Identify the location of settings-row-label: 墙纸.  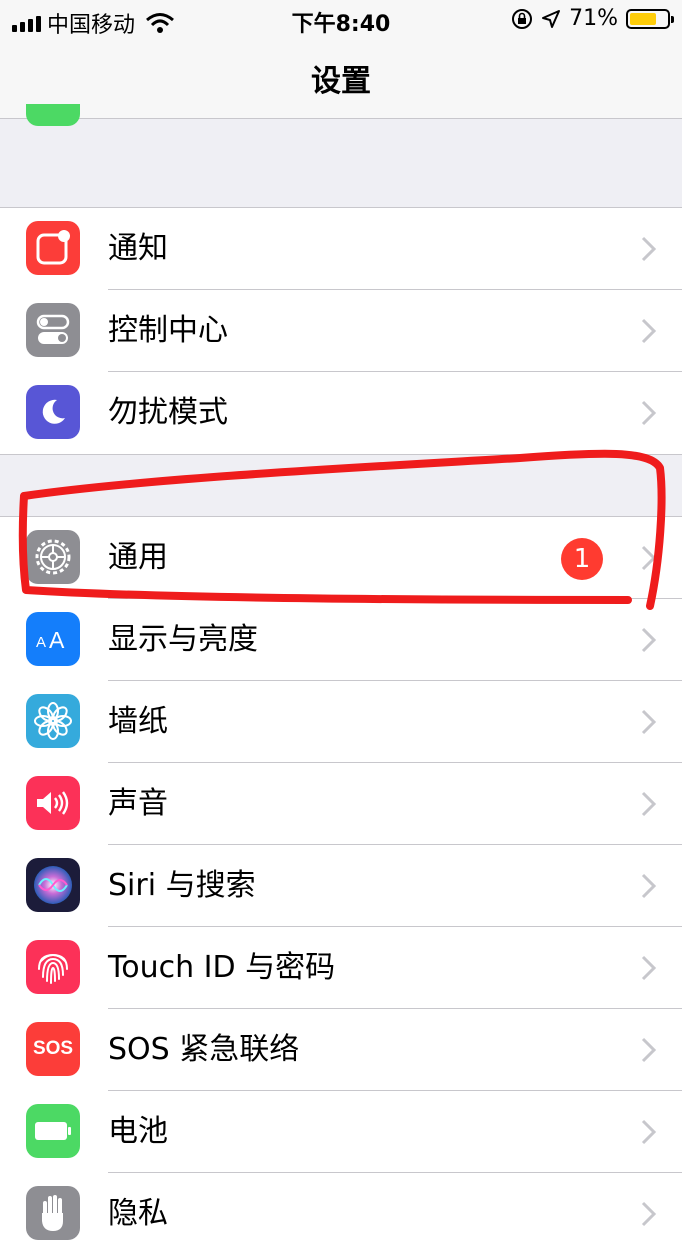
(138, 721).